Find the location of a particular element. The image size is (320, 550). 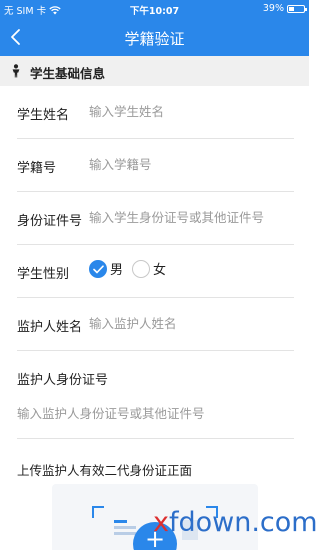

student-id-row: 学籍号 is located at coordinates (155, 165).